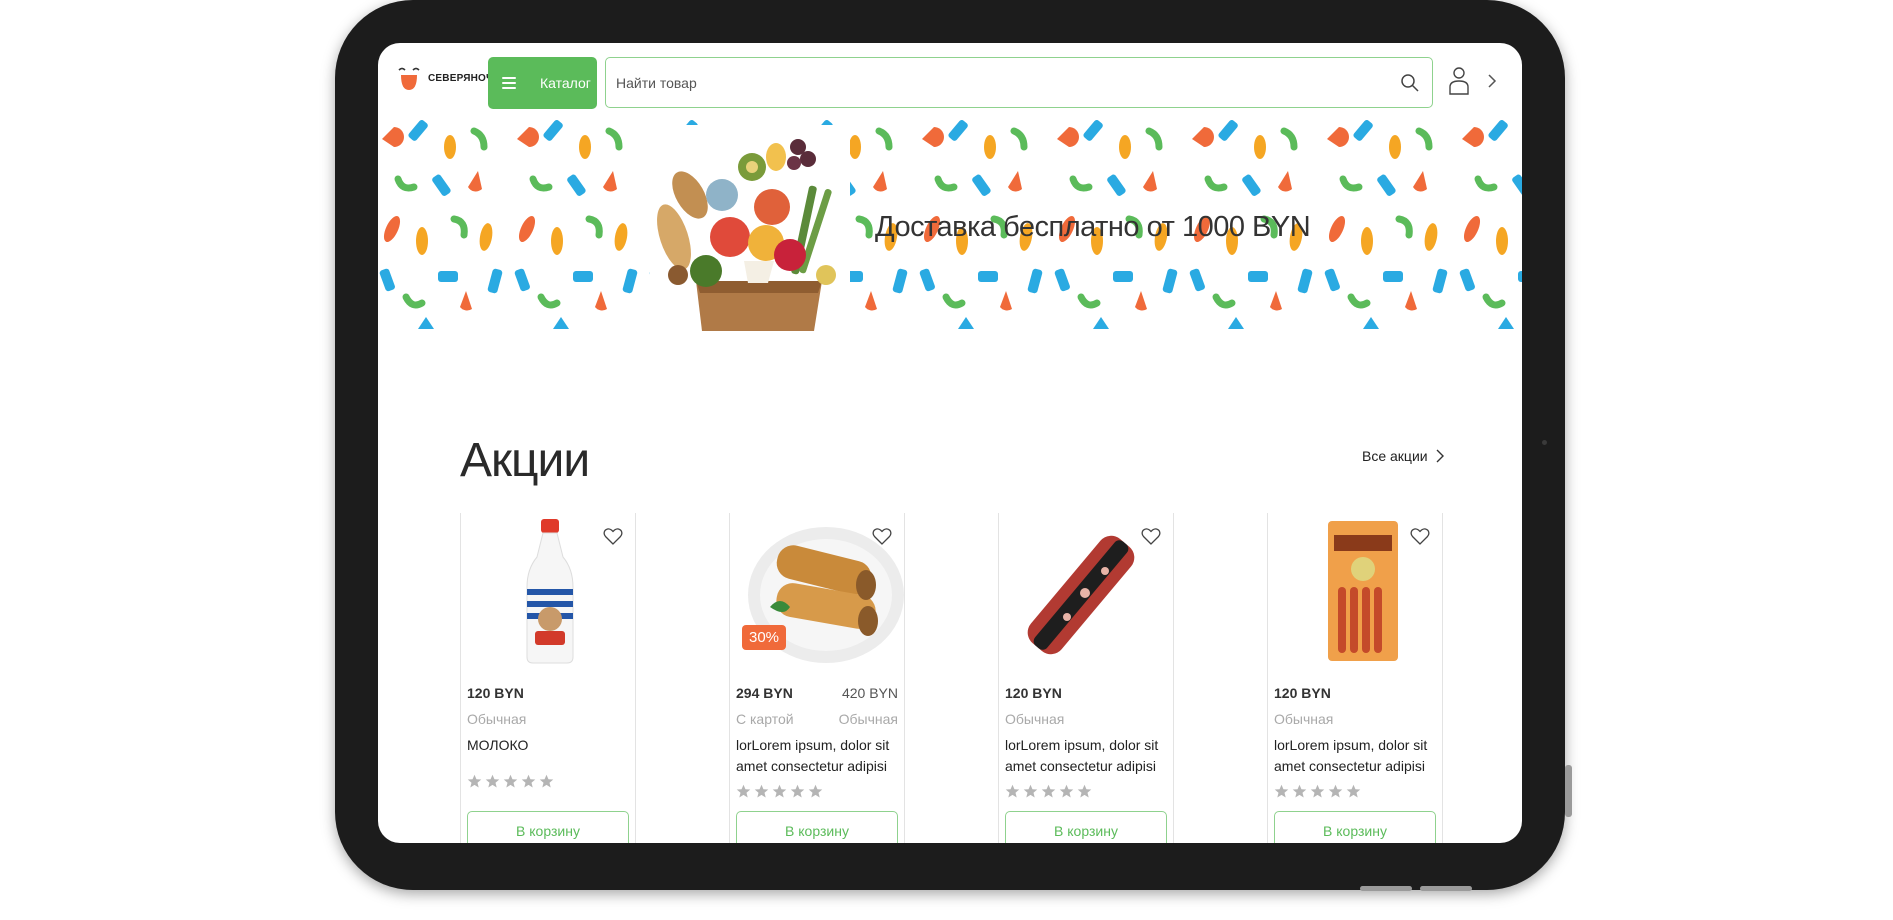  I want to click on all-promotions-label: Все акции, so click(1395, 456).